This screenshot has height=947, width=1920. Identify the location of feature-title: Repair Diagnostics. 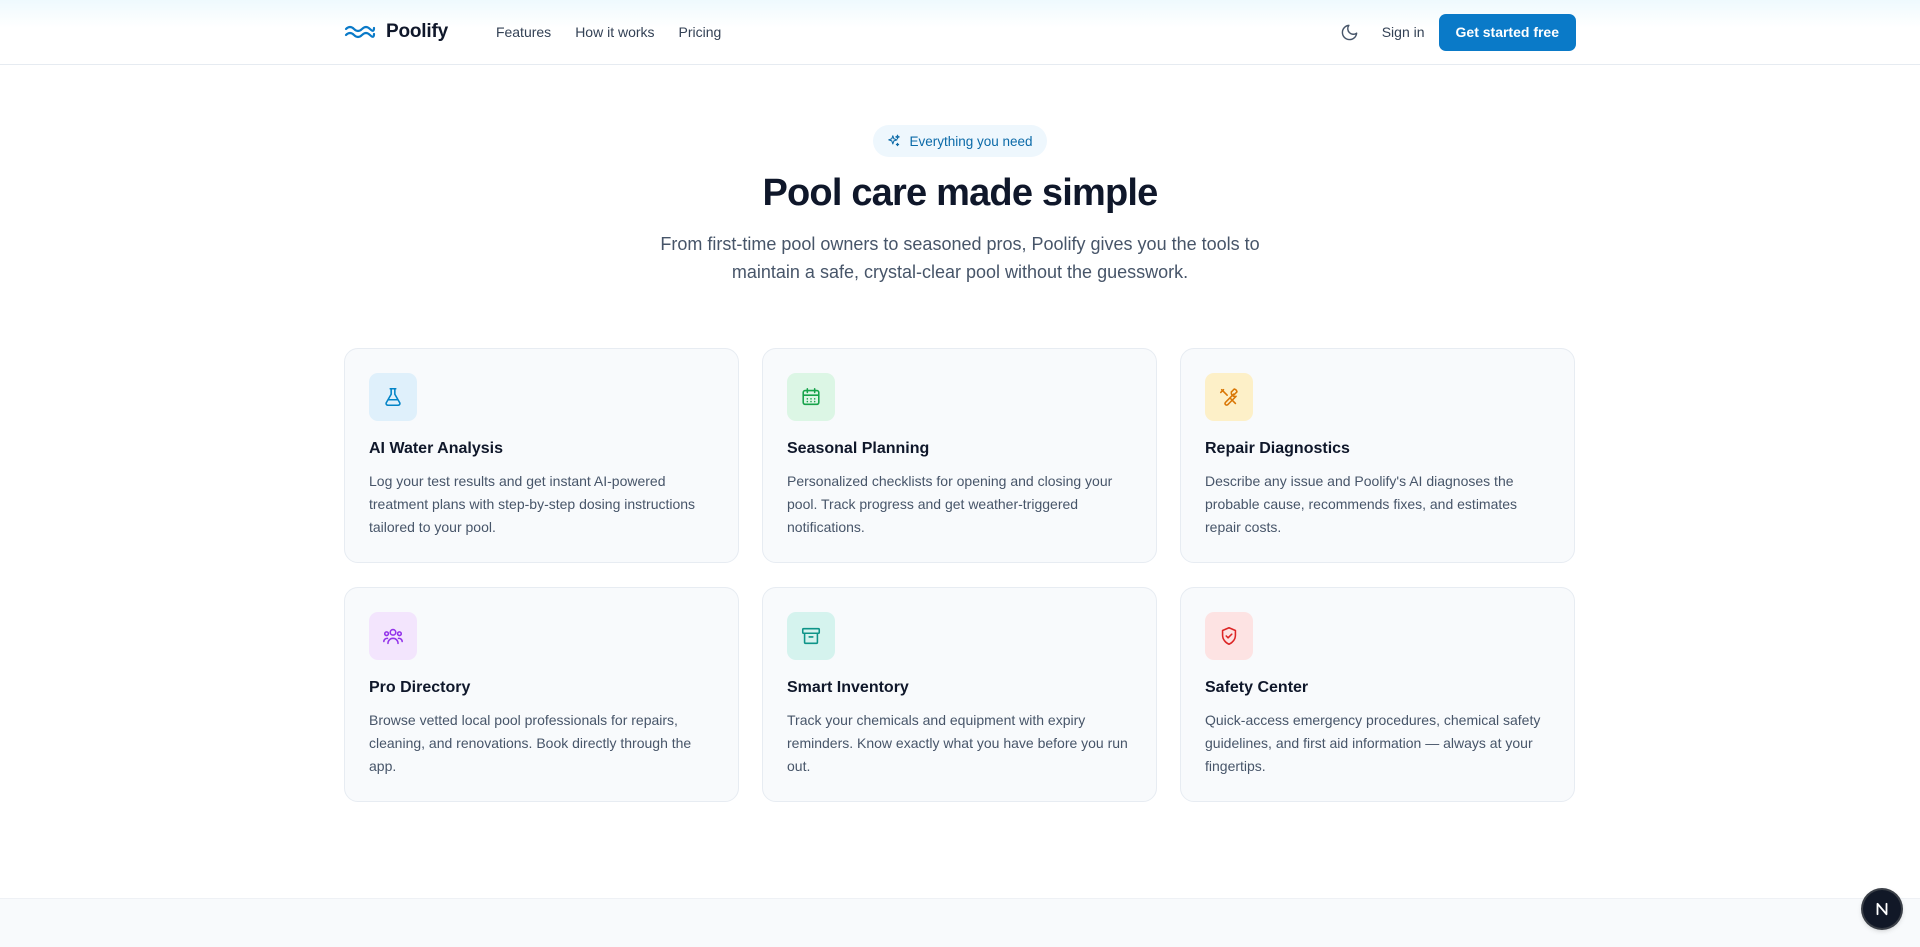
(1277, 448).